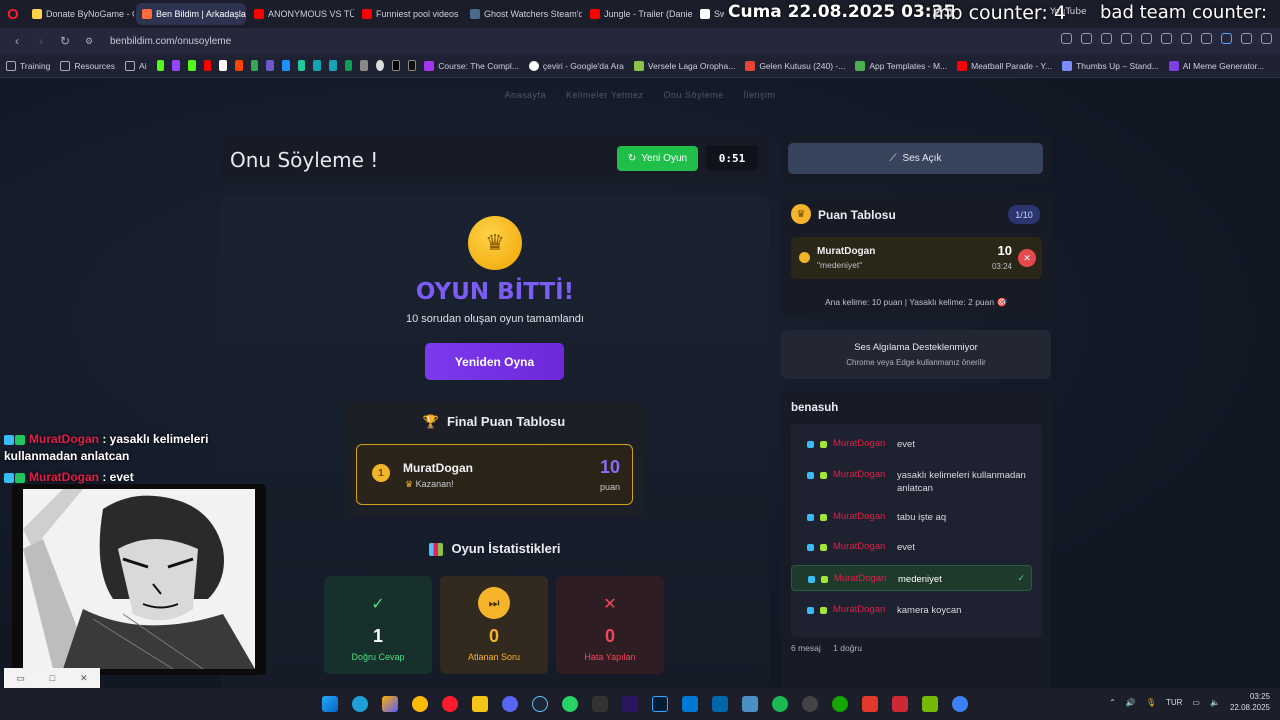 This screenshot has height=720, width=1280. What do you see at coordinates (176, 65) in the screenshot?
I see `twitch-icon` at bounding box center [176, 65].